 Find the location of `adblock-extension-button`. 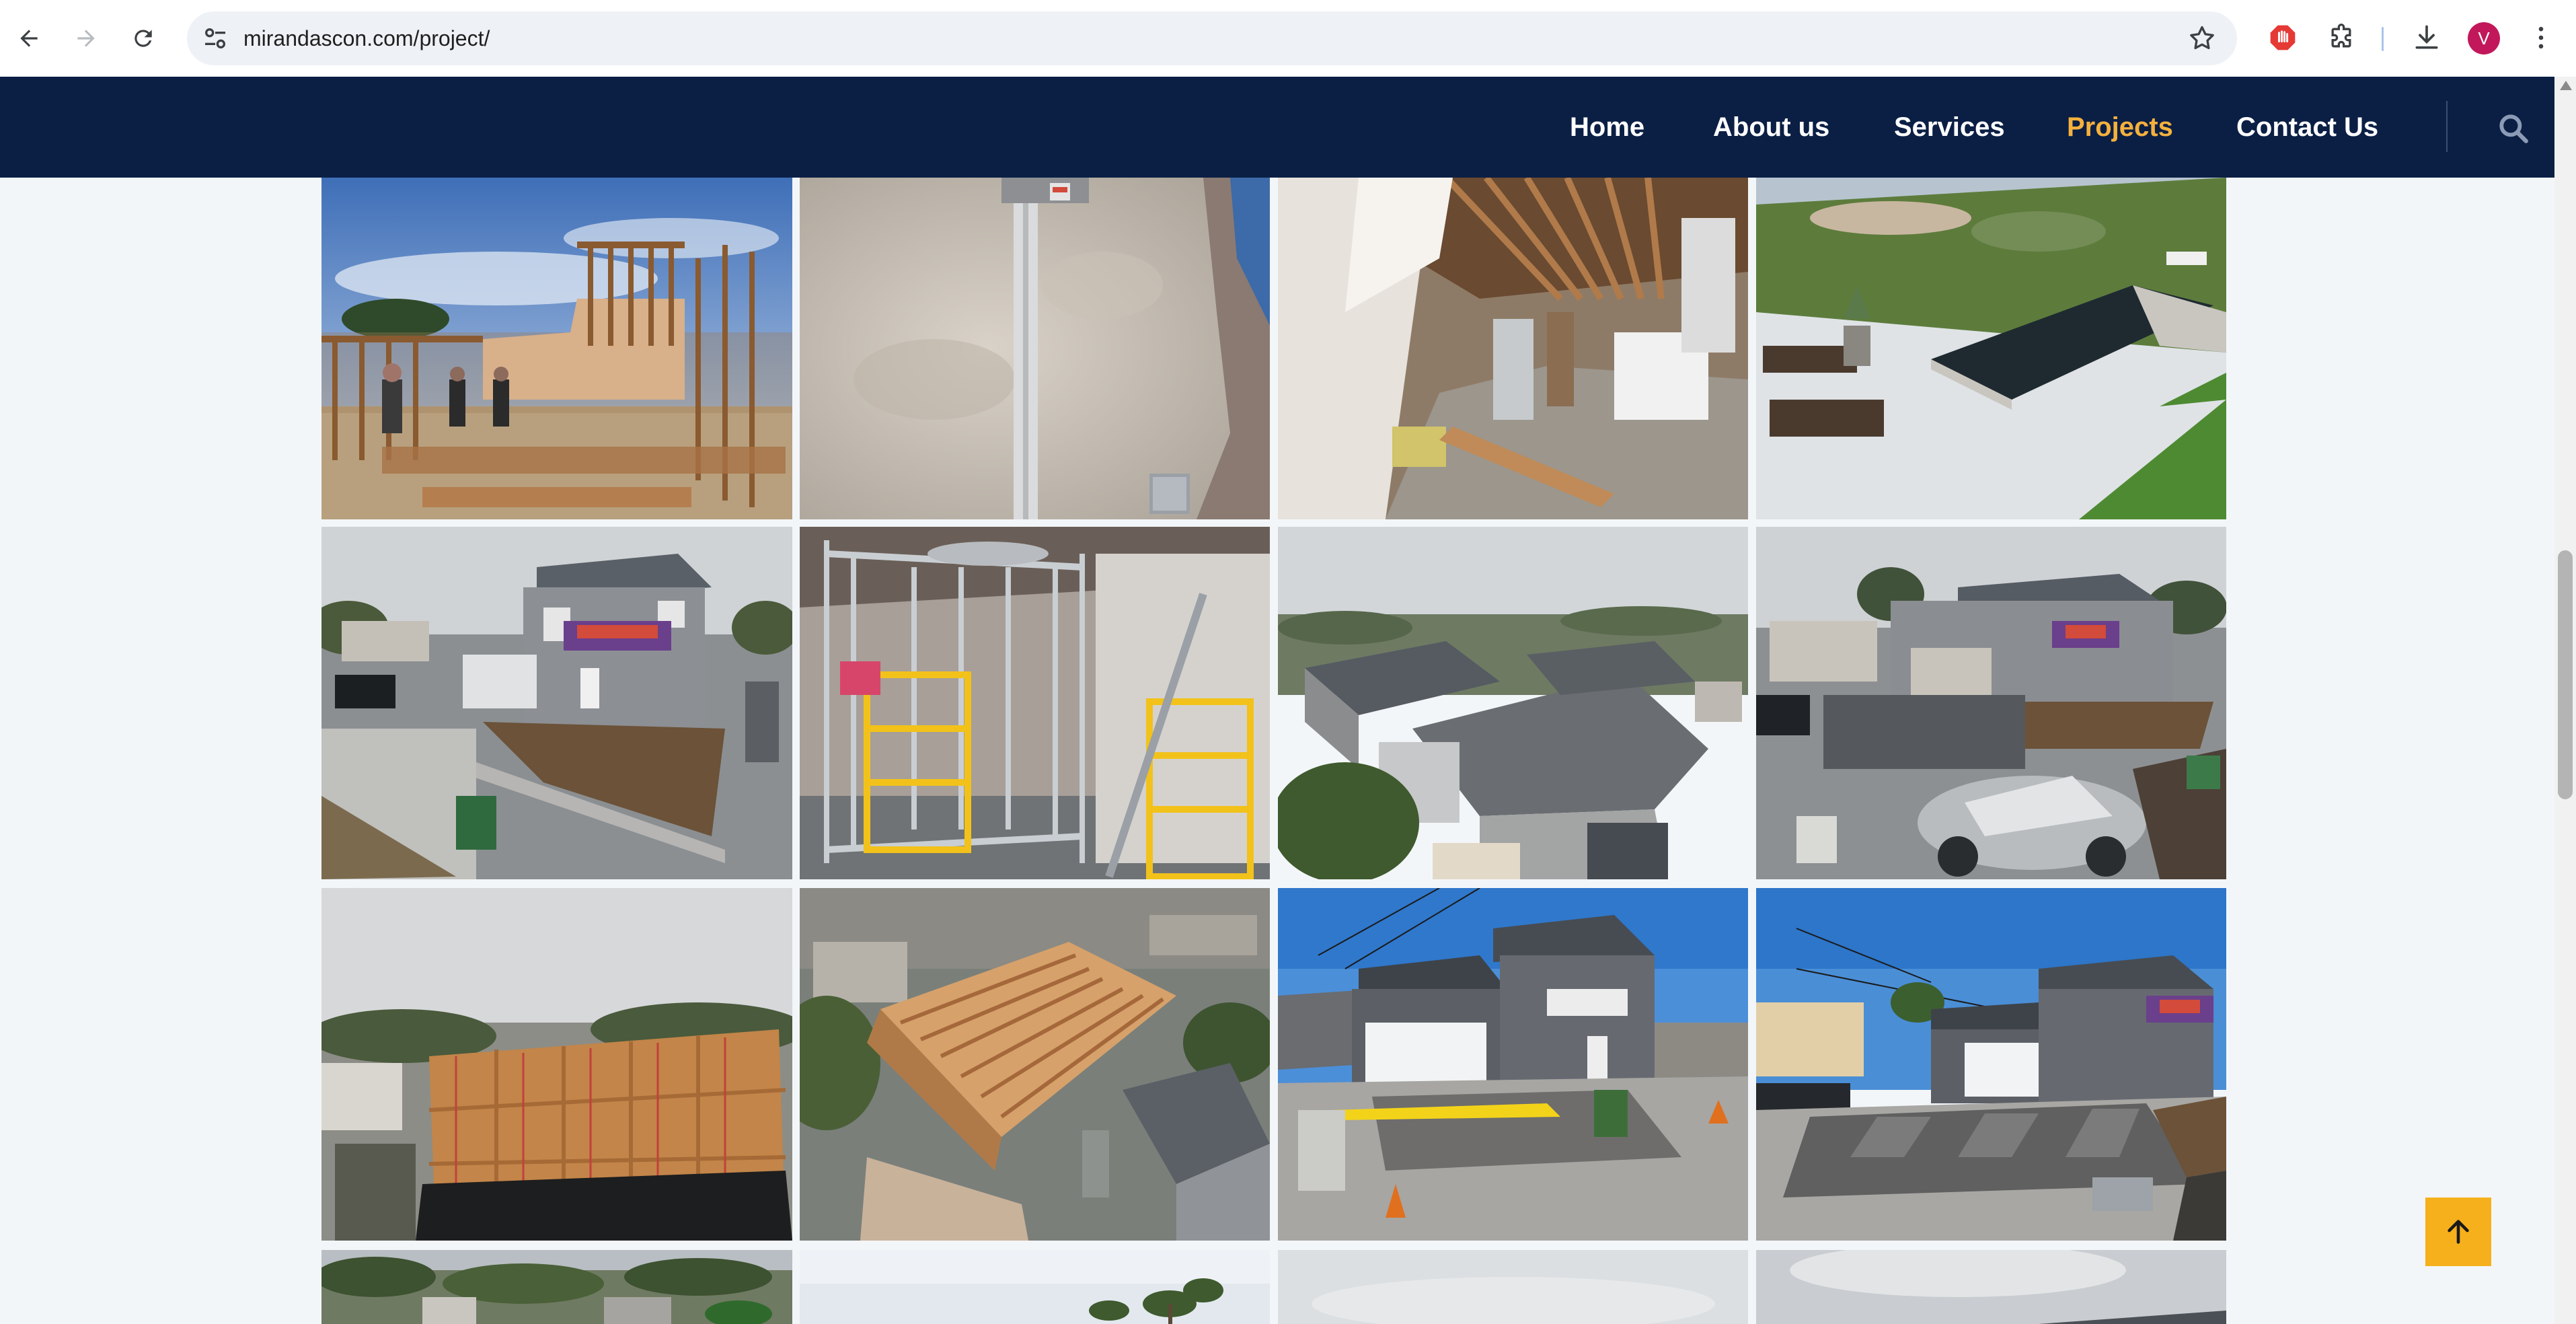

adblock-extension-button is located at coordinates (2282, 37).